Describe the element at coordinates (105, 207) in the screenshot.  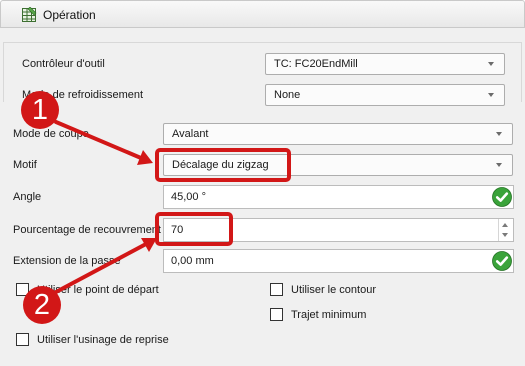
I see `annotation-arrows` at that location.